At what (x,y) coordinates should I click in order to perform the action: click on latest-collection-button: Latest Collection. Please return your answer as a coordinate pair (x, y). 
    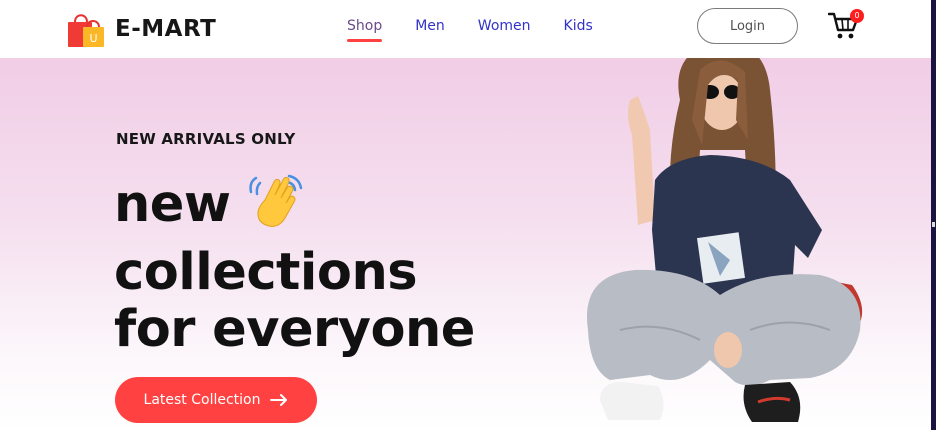
    Looking at the image, I should click on (216, 400).